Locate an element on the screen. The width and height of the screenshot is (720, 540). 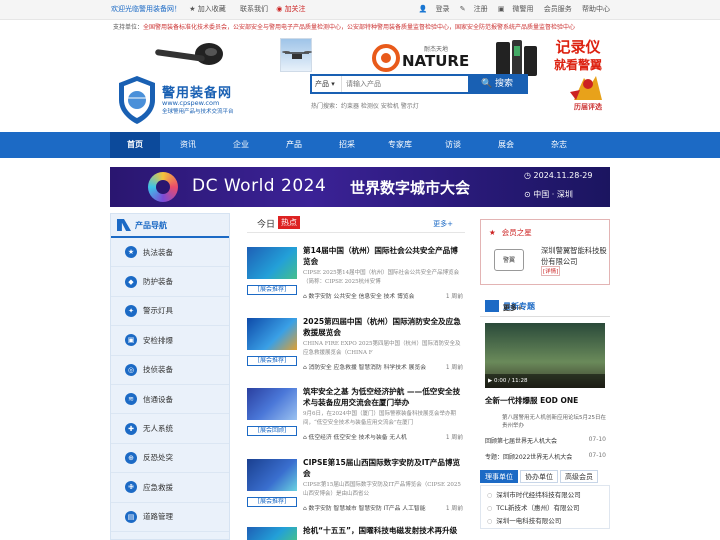
nav-item-experts: 专家库 is located at coordinates (400, 145).